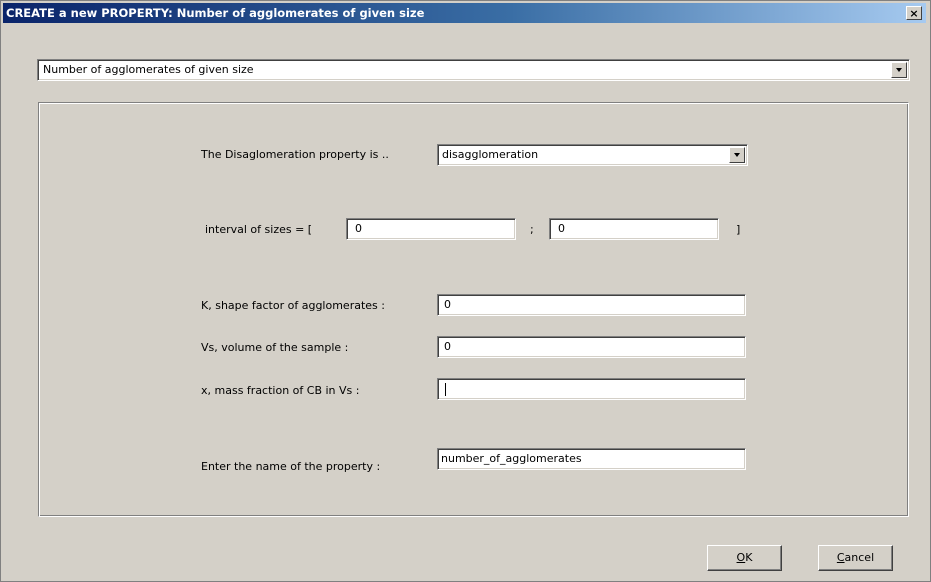 The height and width of the screenshot is (582, 931). I want to click on shape-factor-value: 0, so click(447, 304).